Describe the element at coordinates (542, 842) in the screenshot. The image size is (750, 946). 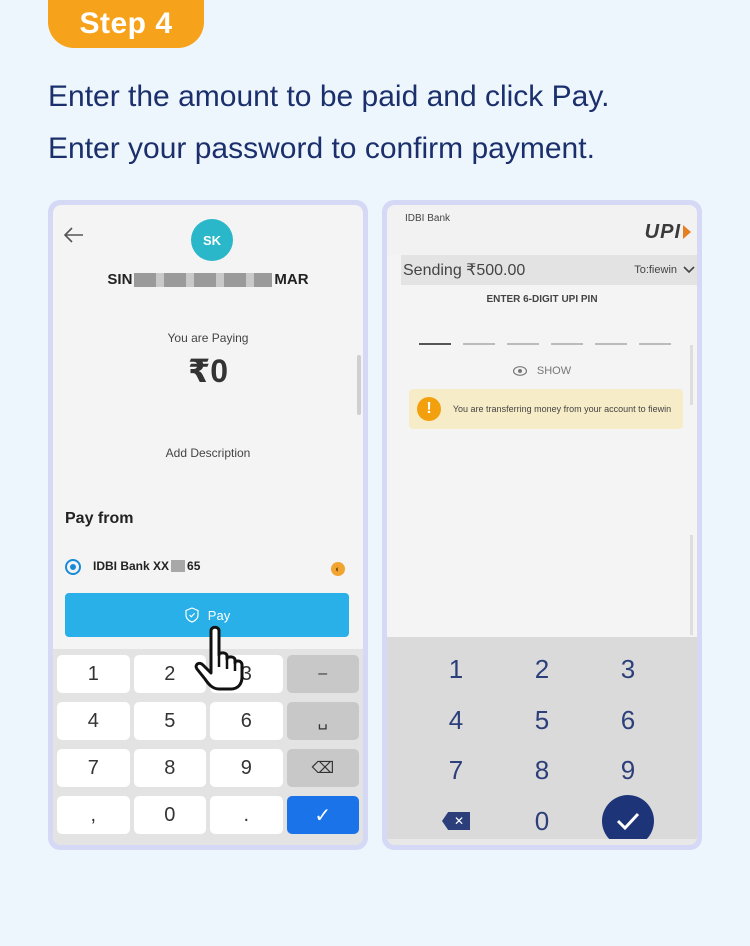
I see `bottom-bar` at that location.